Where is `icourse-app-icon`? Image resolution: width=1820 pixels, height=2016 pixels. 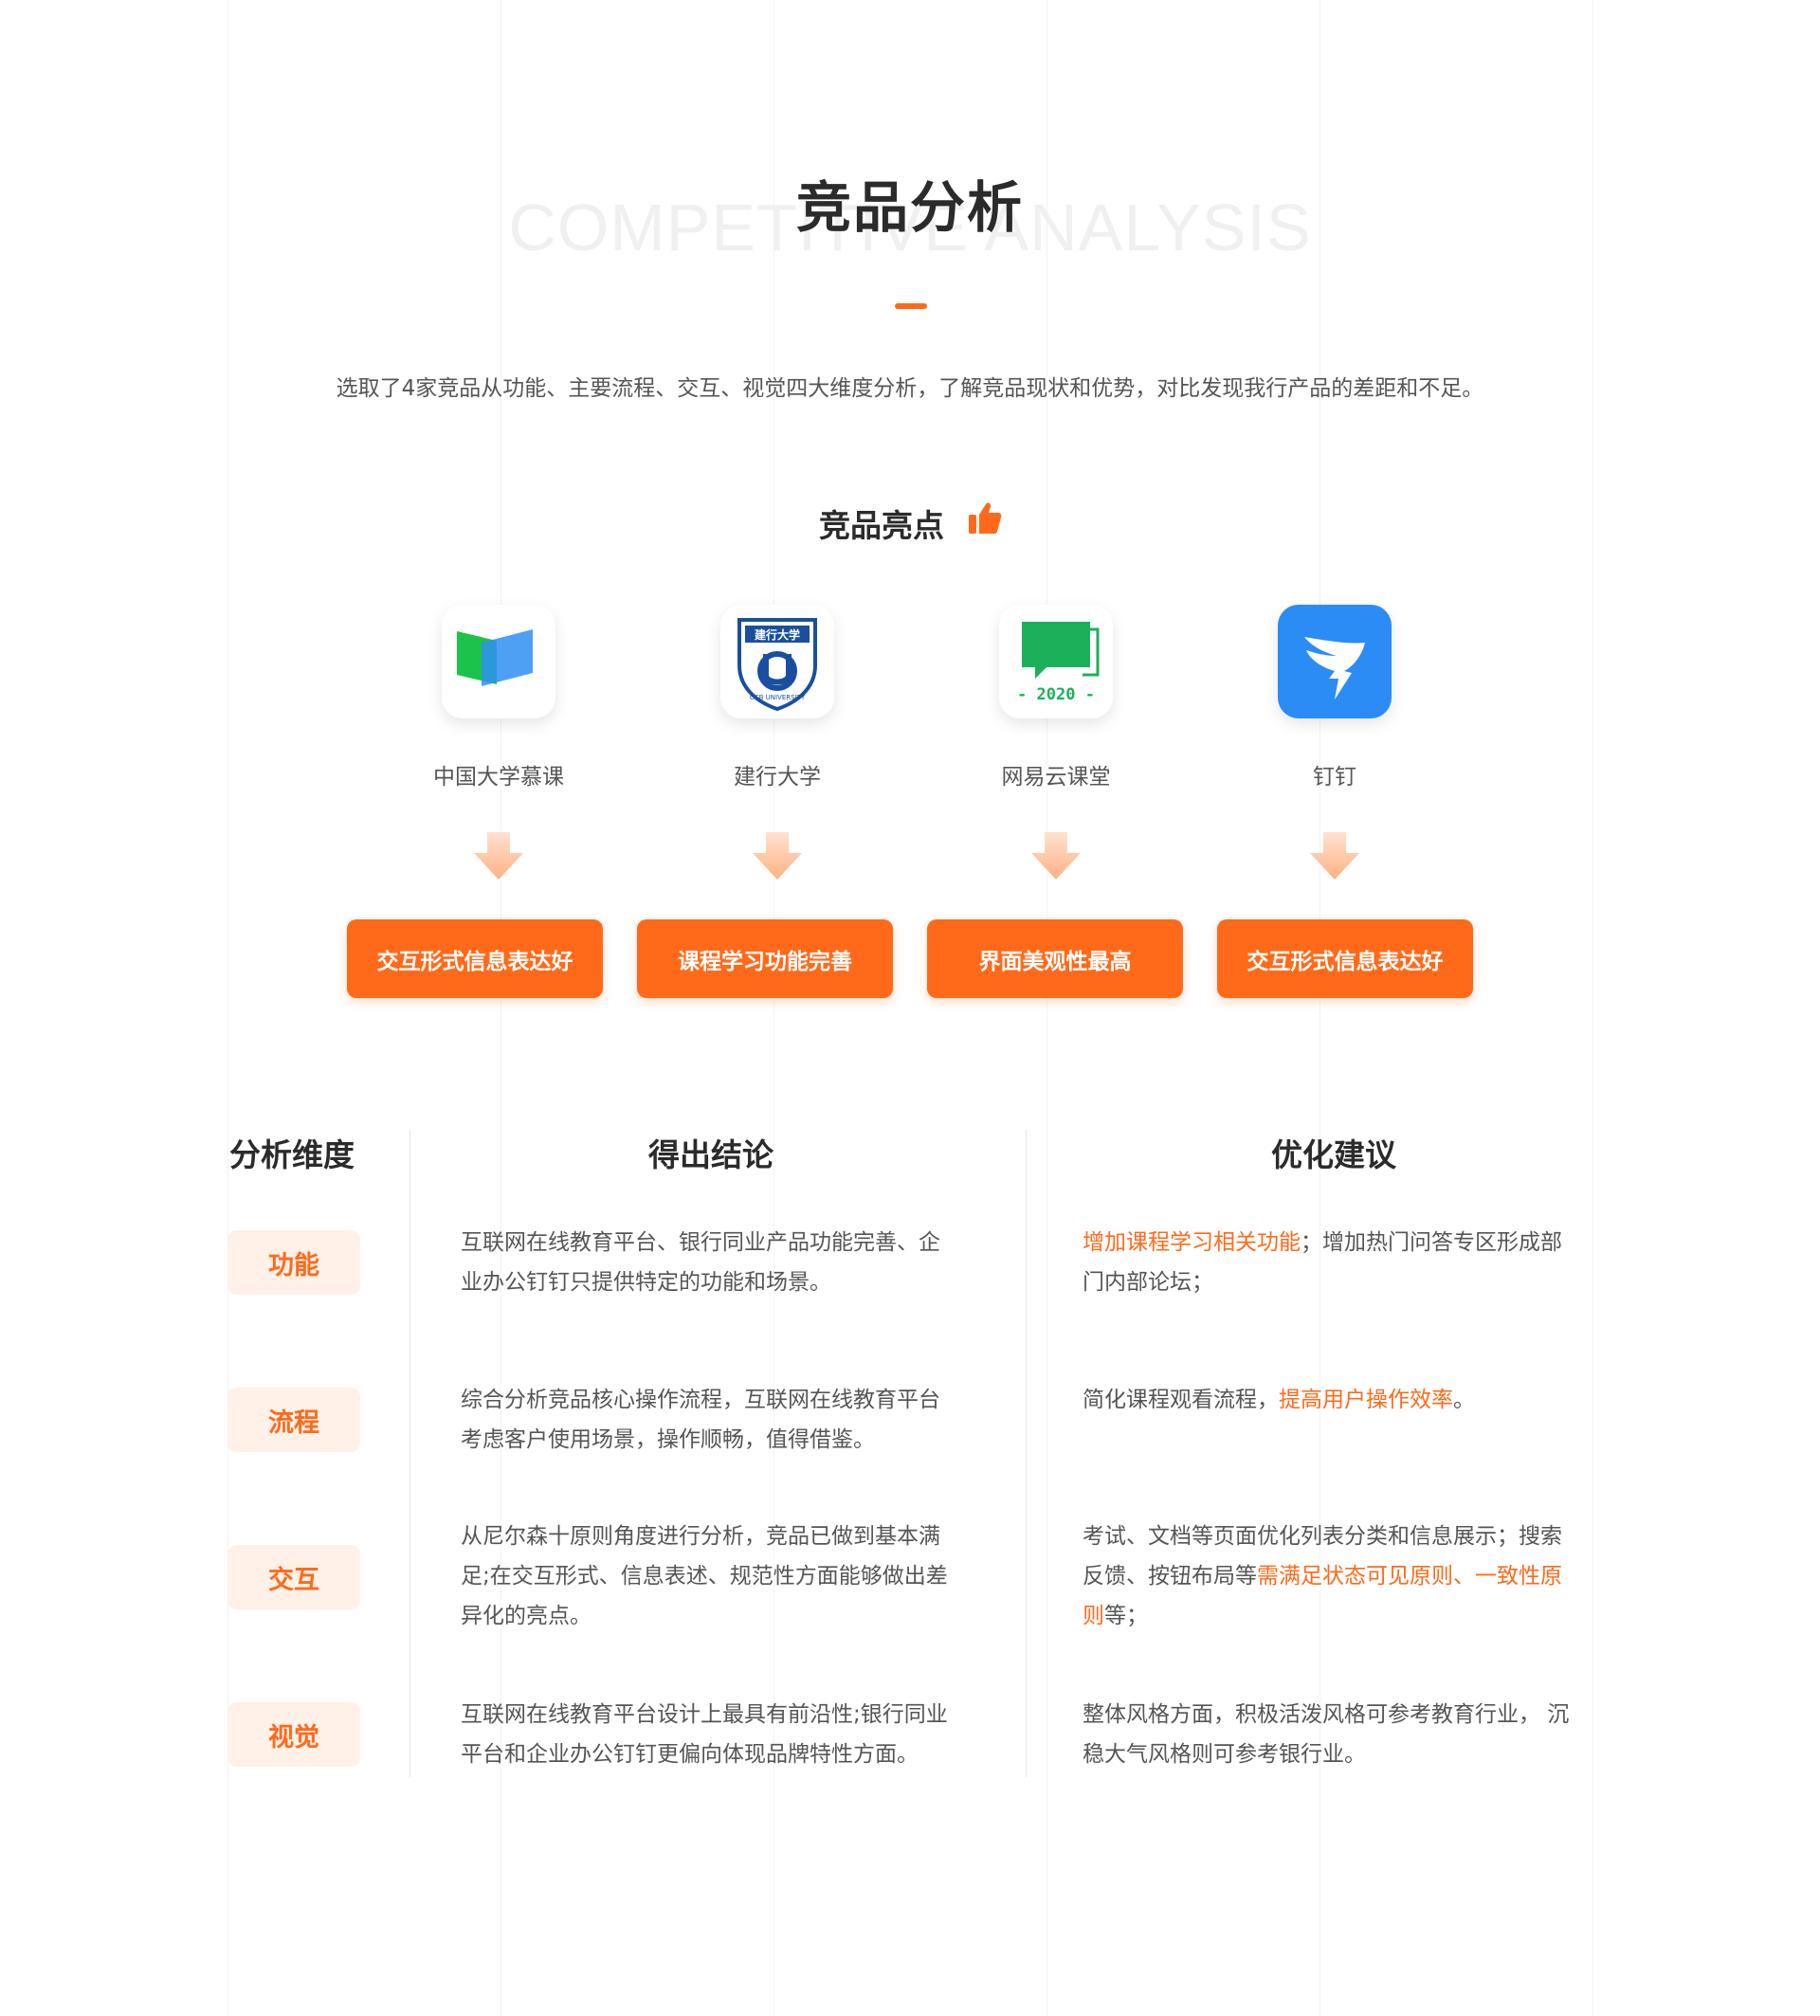 icourse-app-icon is located at coordinates (498, 661).